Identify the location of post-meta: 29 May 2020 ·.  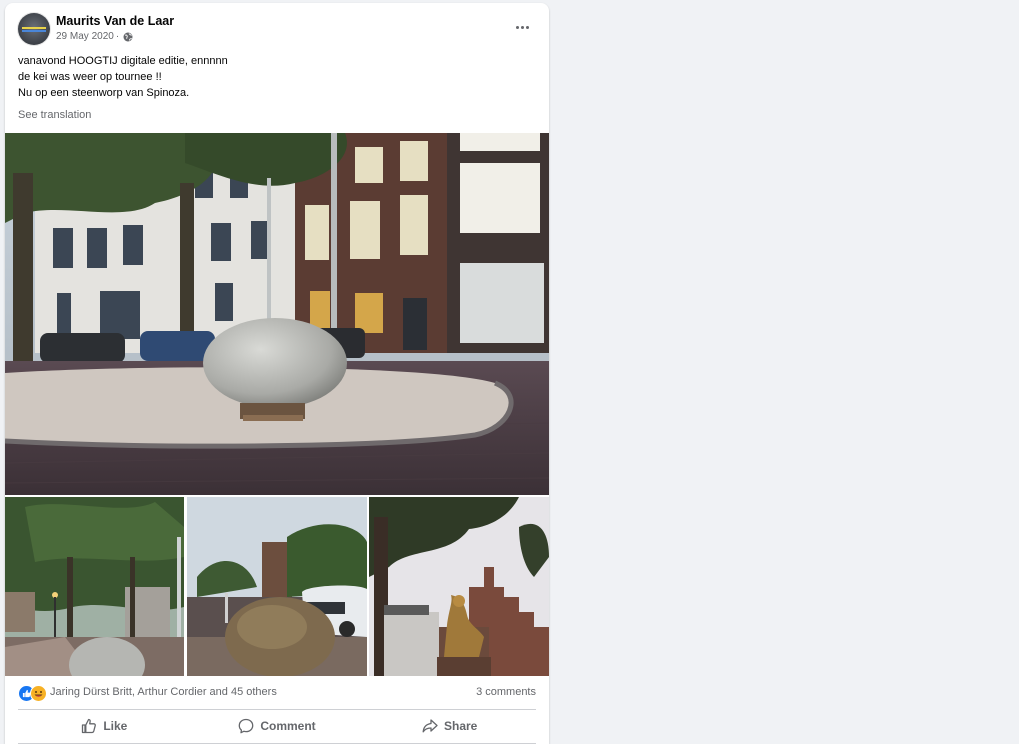
(94, 36).